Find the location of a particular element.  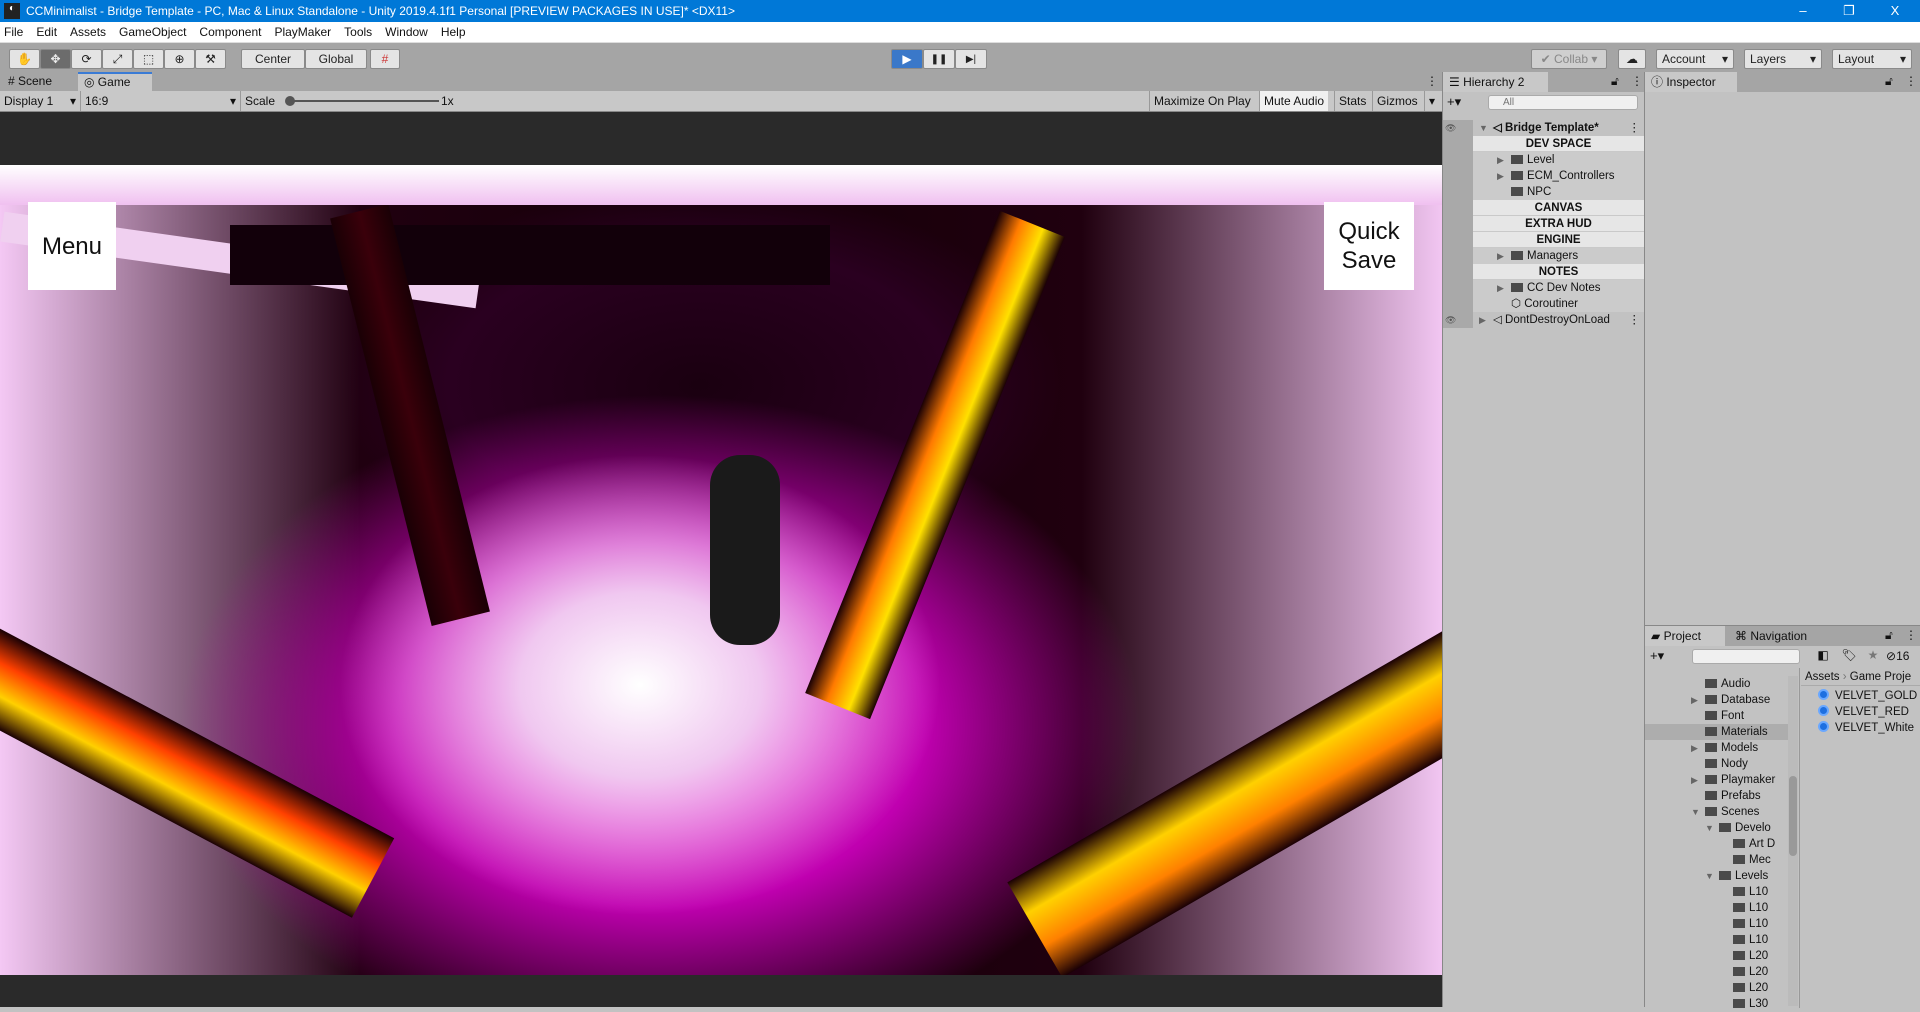

tab-navigation: ⌘ Navigation is located at coordinates (1771, 636).